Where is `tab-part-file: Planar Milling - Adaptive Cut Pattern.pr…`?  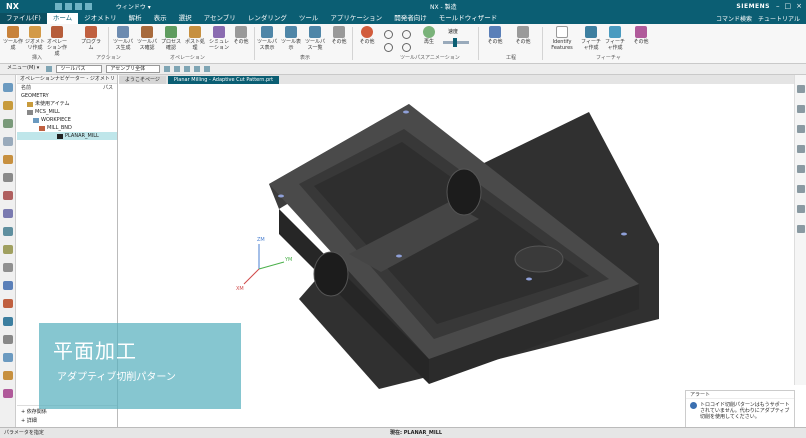
tab-part-file: Planar Milling - Adaptive Cut Pattern.pr… is located at coordinates (223, 80).